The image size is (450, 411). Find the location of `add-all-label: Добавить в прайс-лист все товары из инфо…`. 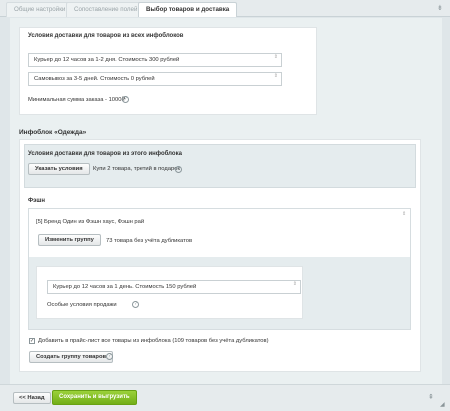

add-all-label: Добавить в прайс-лист все товары из инфо… is located at coordinates (153, 341).